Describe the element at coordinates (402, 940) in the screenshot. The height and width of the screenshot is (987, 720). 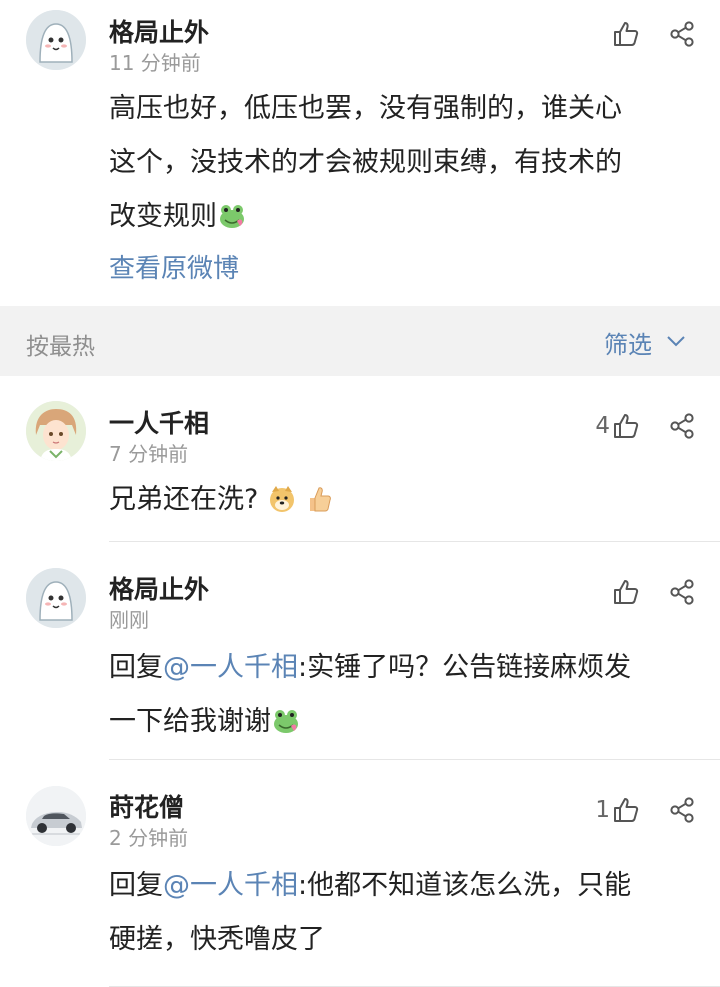
I see `comment-line: 硬搓，快秃噜皮了` at that location.